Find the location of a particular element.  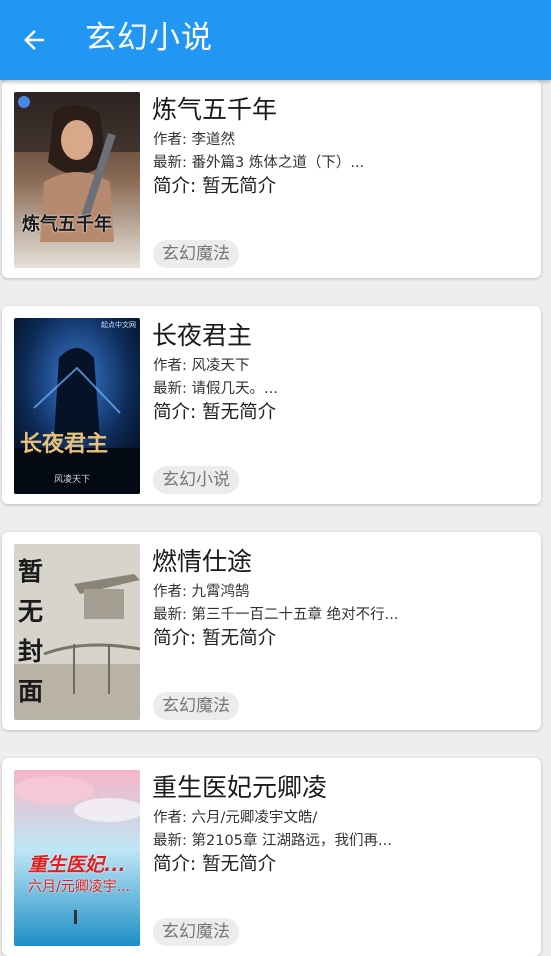

back-button is located at coordinates (34, 40).